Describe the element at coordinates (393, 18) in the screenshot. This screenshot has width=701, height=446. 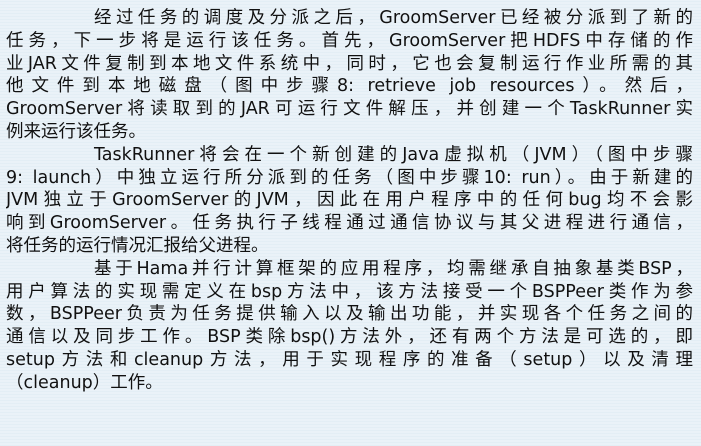
I see `text-line: 经过任务的调度及分派之后，GroomServer已经被分派到了新的` at that location.